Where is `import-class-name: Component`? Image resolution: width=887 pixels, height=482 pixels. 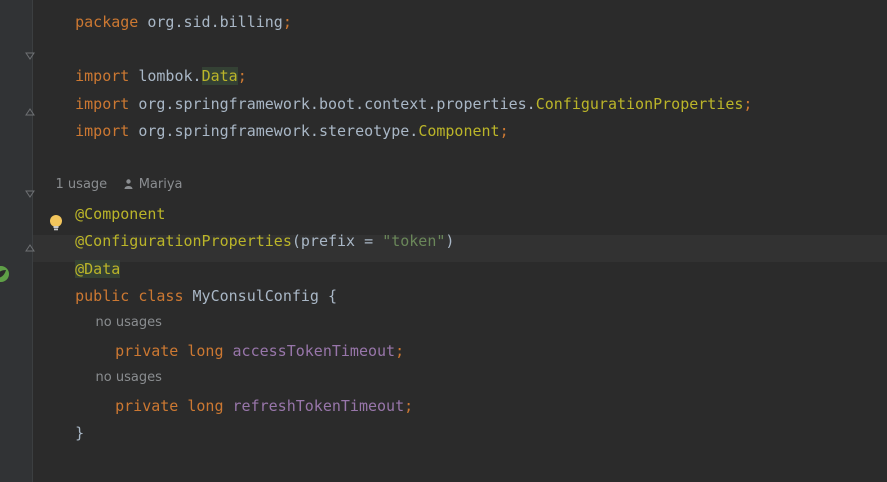 import-class-name: Component is located at coordinates (459, 131).